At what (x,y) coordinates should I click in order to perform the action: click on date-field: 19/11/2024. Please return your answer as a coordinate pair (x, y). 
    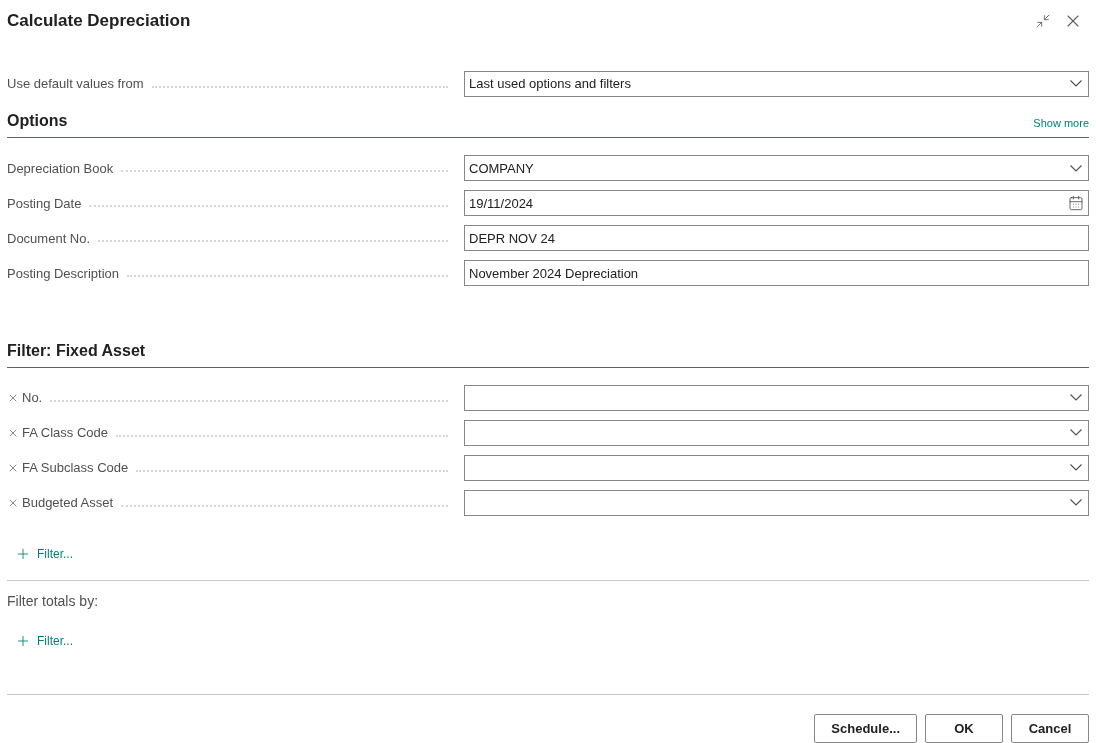
    Looking at the image, I should click on (776, 203).